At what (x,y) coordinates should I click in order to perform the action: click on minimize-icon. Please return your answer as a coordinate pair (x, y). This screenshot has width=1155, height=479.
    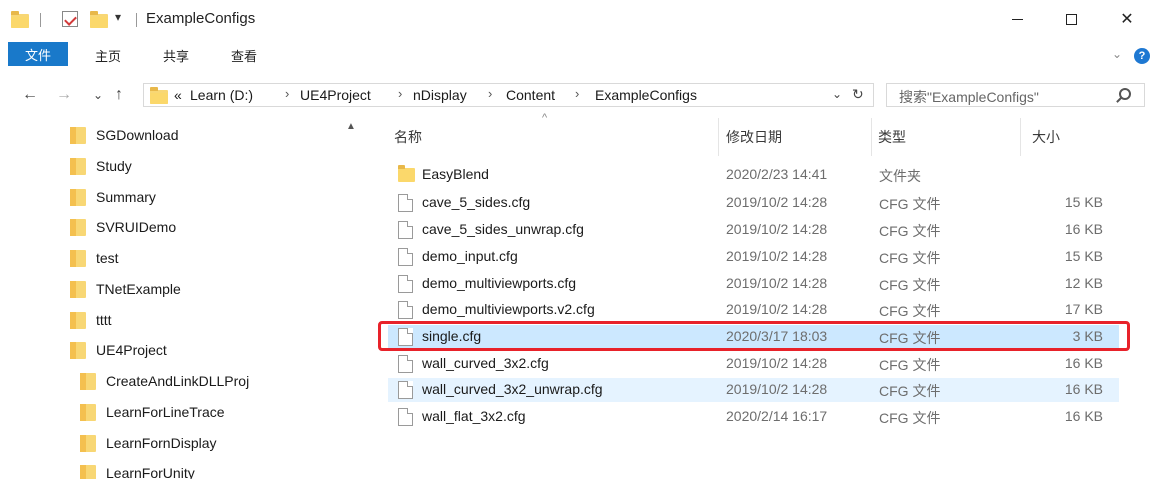
    Looking at the image, I should click on (1017, 19).